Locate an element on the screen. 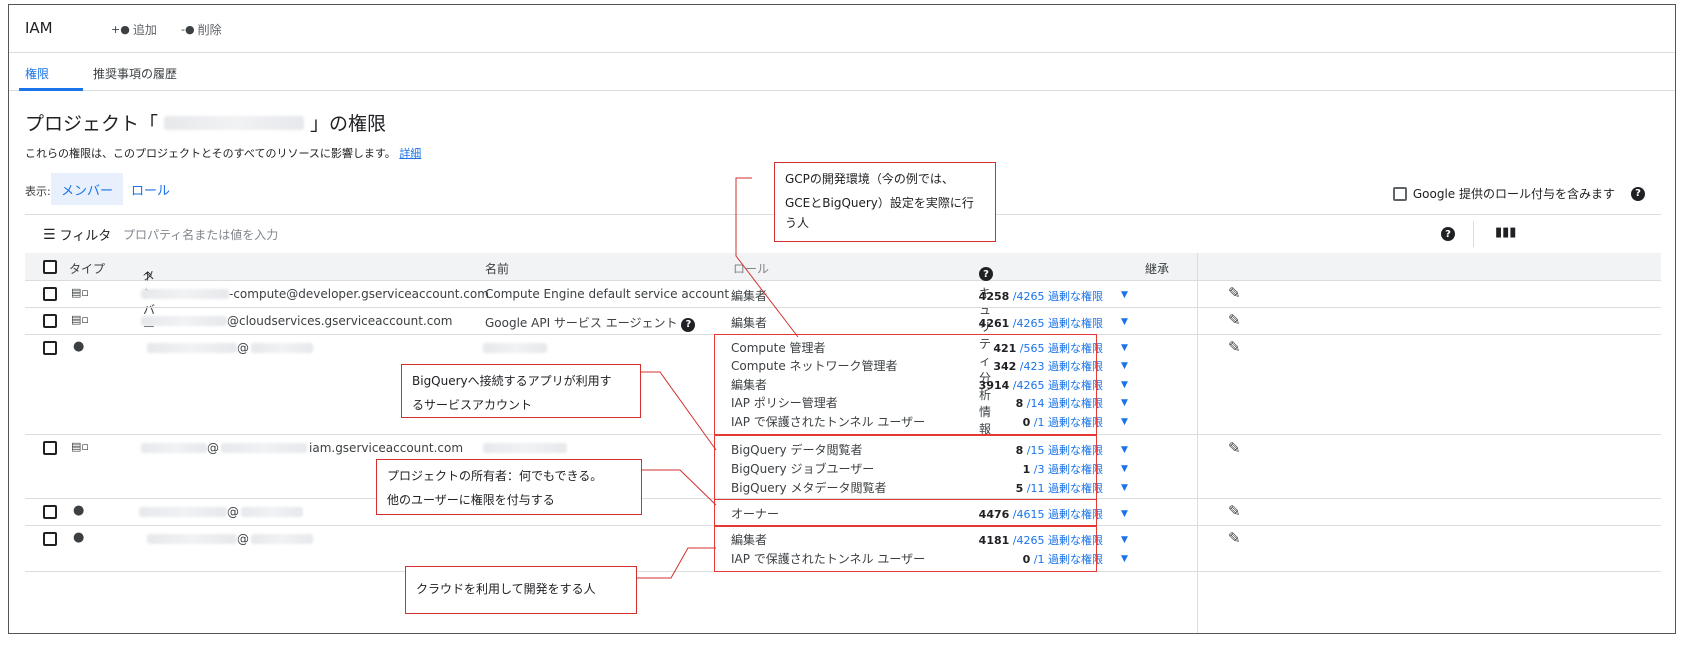 This screenshot has height=671, width=1688. column-inherit: 継承 is located at coordinates (1157, 269).